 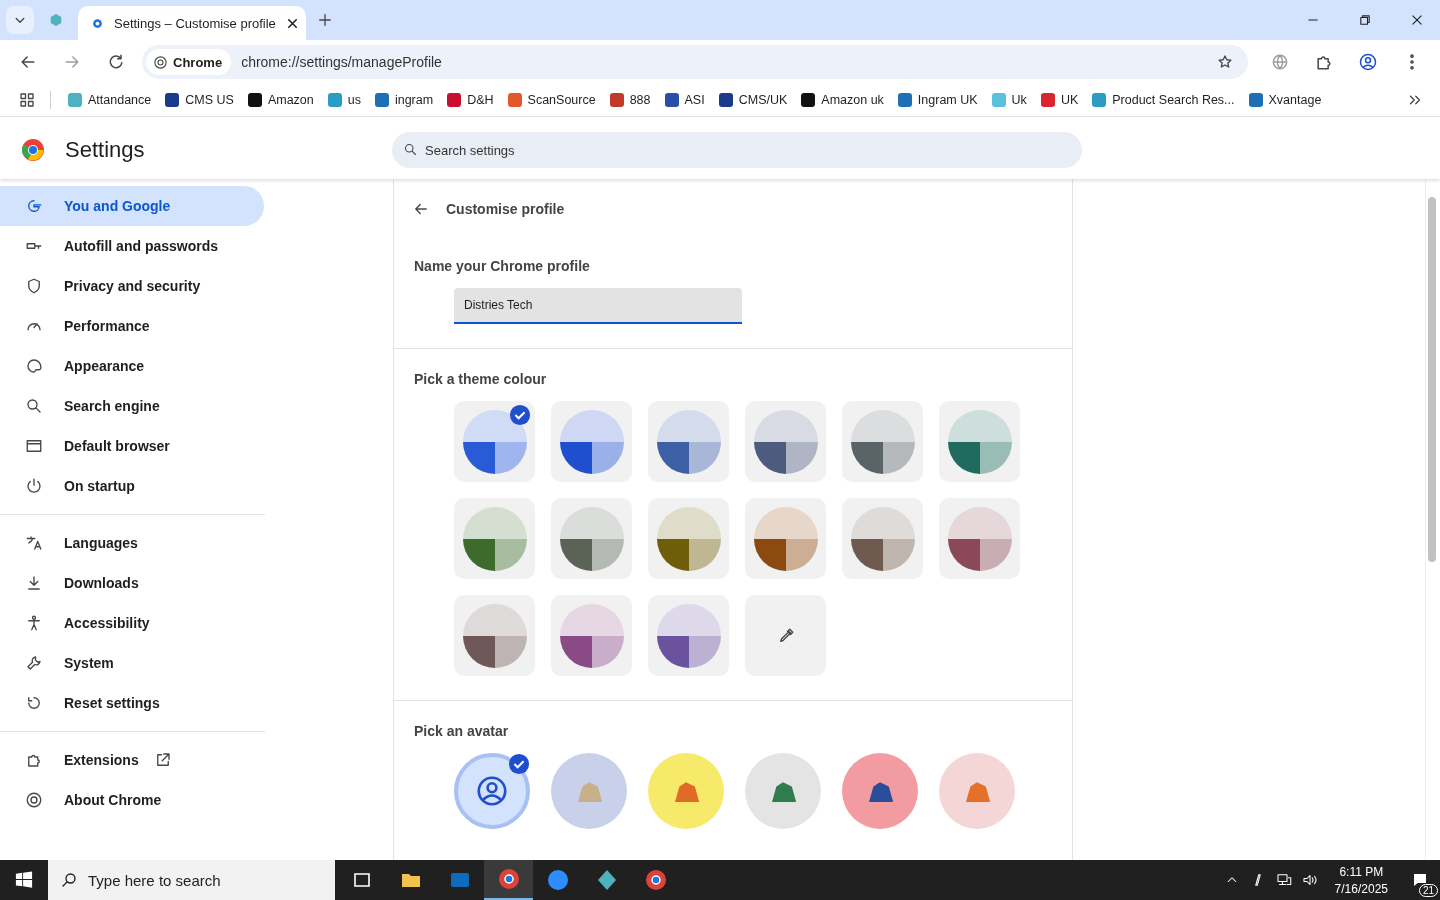 I want to click on power-icon, so click(x=34, y=486).